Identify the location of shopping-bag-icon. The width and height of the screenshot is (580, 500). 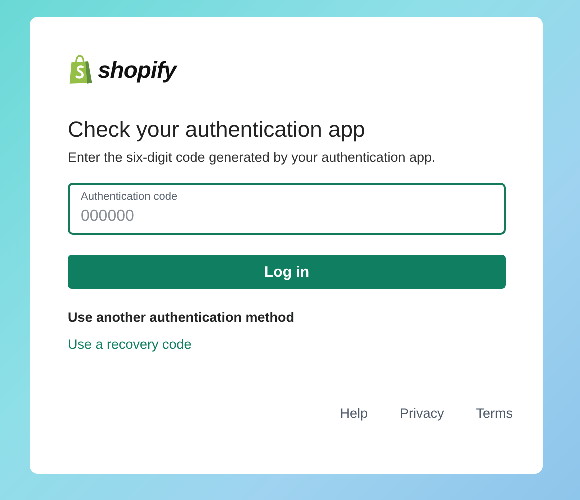
(81, 70).